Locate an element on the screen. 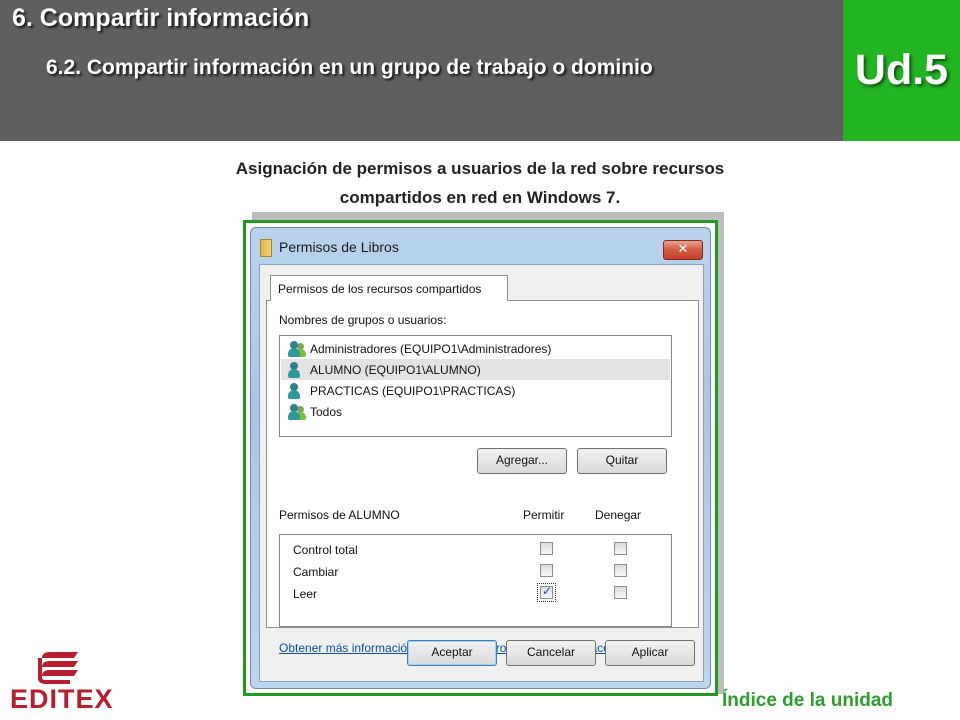  list-item-alumno: ALUMNO (EQUIPO1\ALUMNO) is located at coordinates (475, 369).